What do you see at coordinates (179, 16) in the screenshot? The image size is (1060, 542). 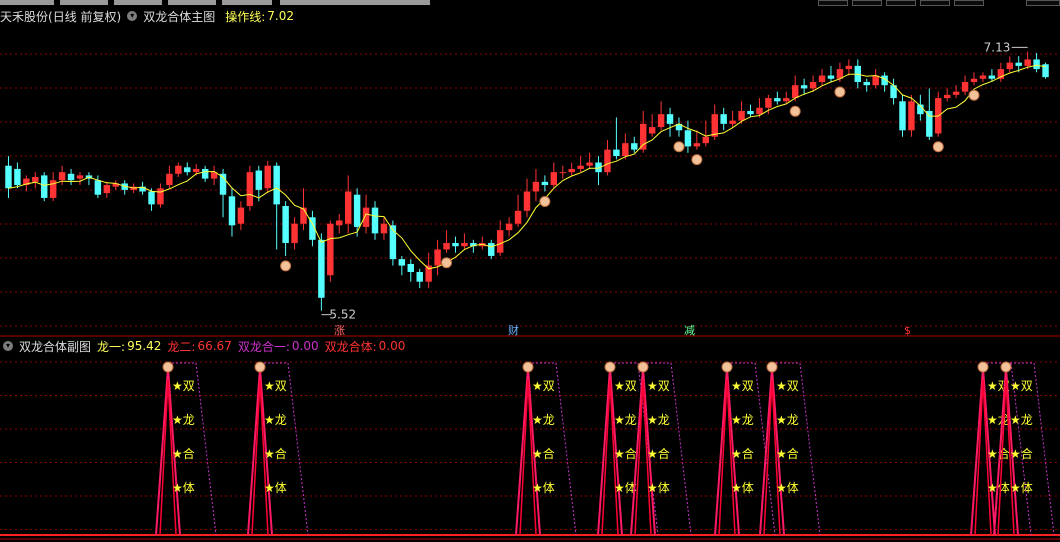 I see `indicator-name: 双龙合体主图` at bounding box center [179, 16].